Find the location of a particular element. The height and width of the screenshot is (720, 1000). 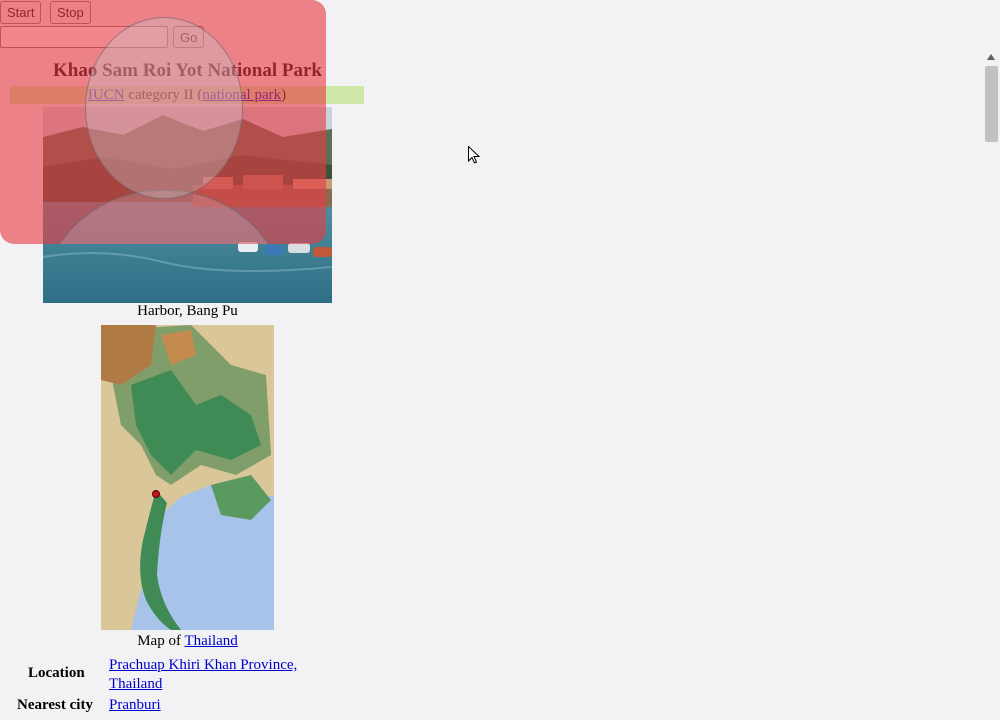

iucn-link: IUCN is located at coordinates (106, 95).